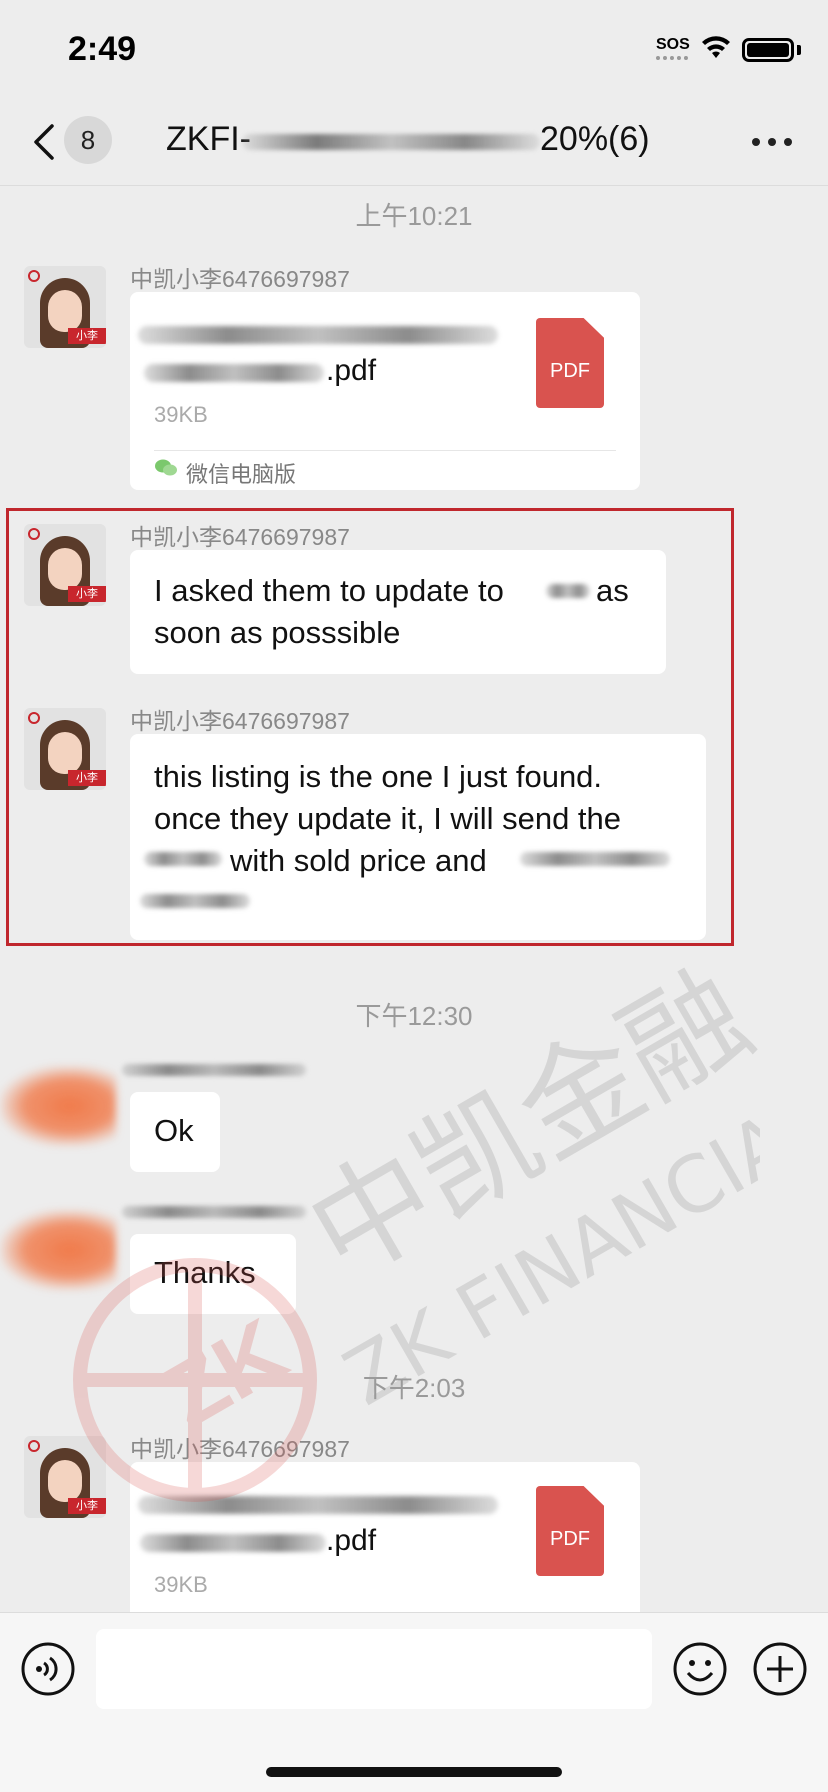 This screenshot has height=1792, width=828. Describe the element at coordinates (673, 44) in the screenshot. I see `sos-indicator: SOS` at that location.